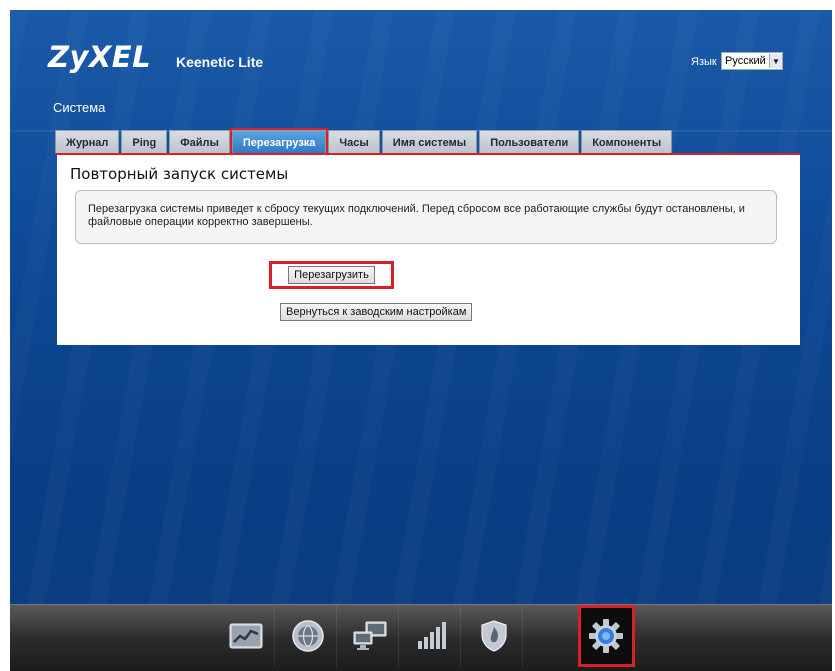 The image size is (835, 671). I want to click on nav-monitoring, so click(246, 636).